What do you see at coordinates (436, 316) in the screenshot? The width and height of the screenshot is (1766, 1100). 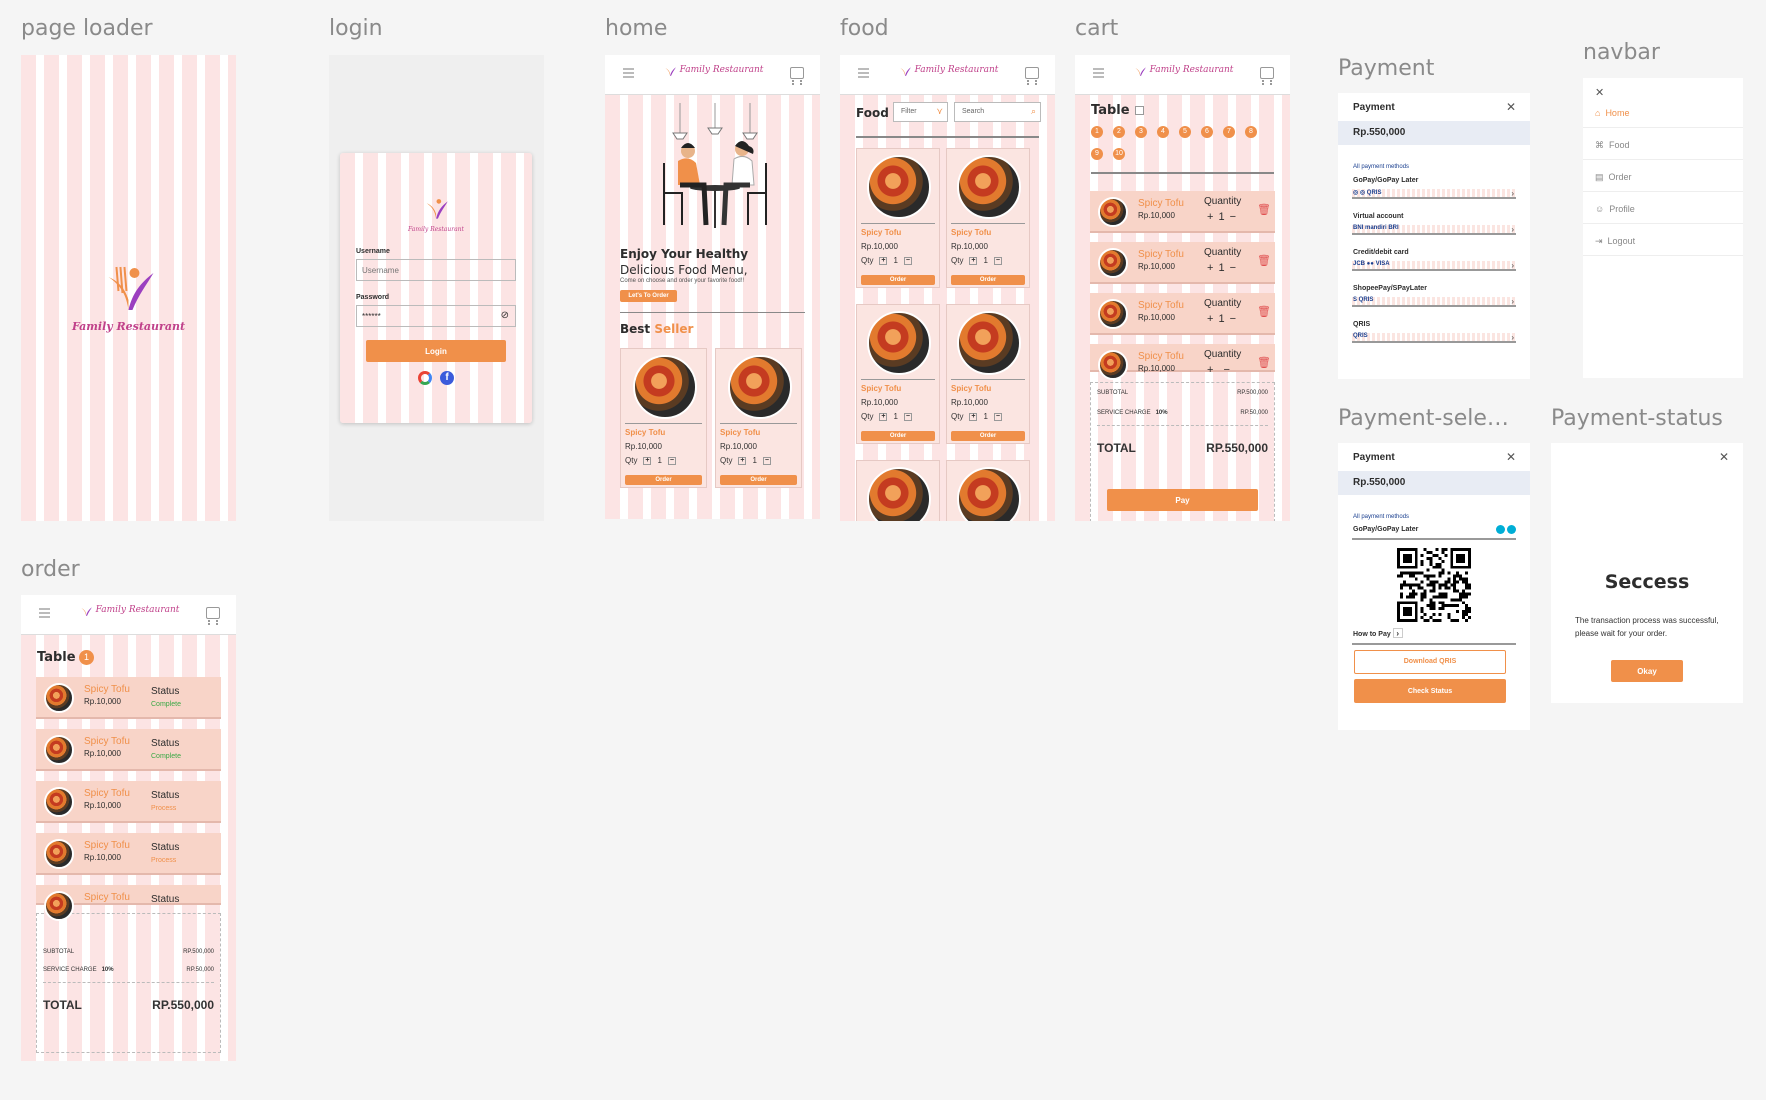 I see `password-field: ****** ⊘` at bounding box center [436, 316].